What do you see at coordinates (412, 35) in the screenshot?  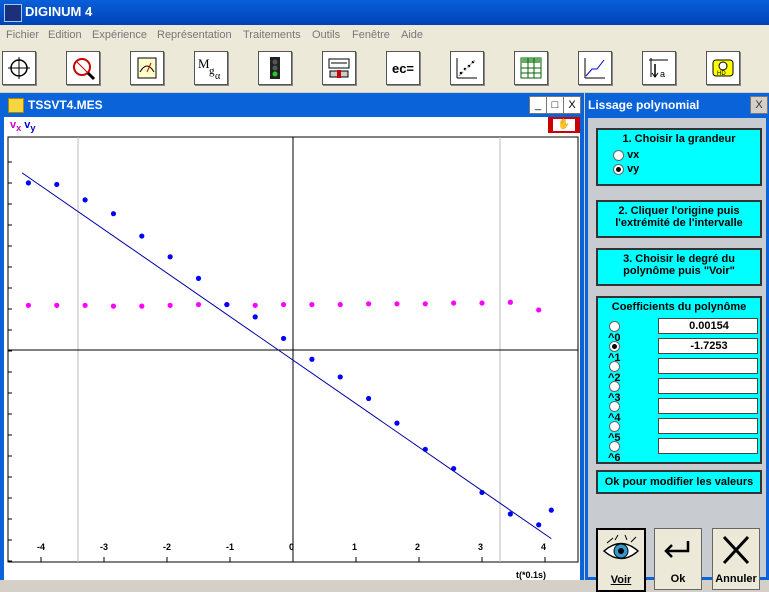 I see `menu-aide: Aide` at bounding box center [412, 35].